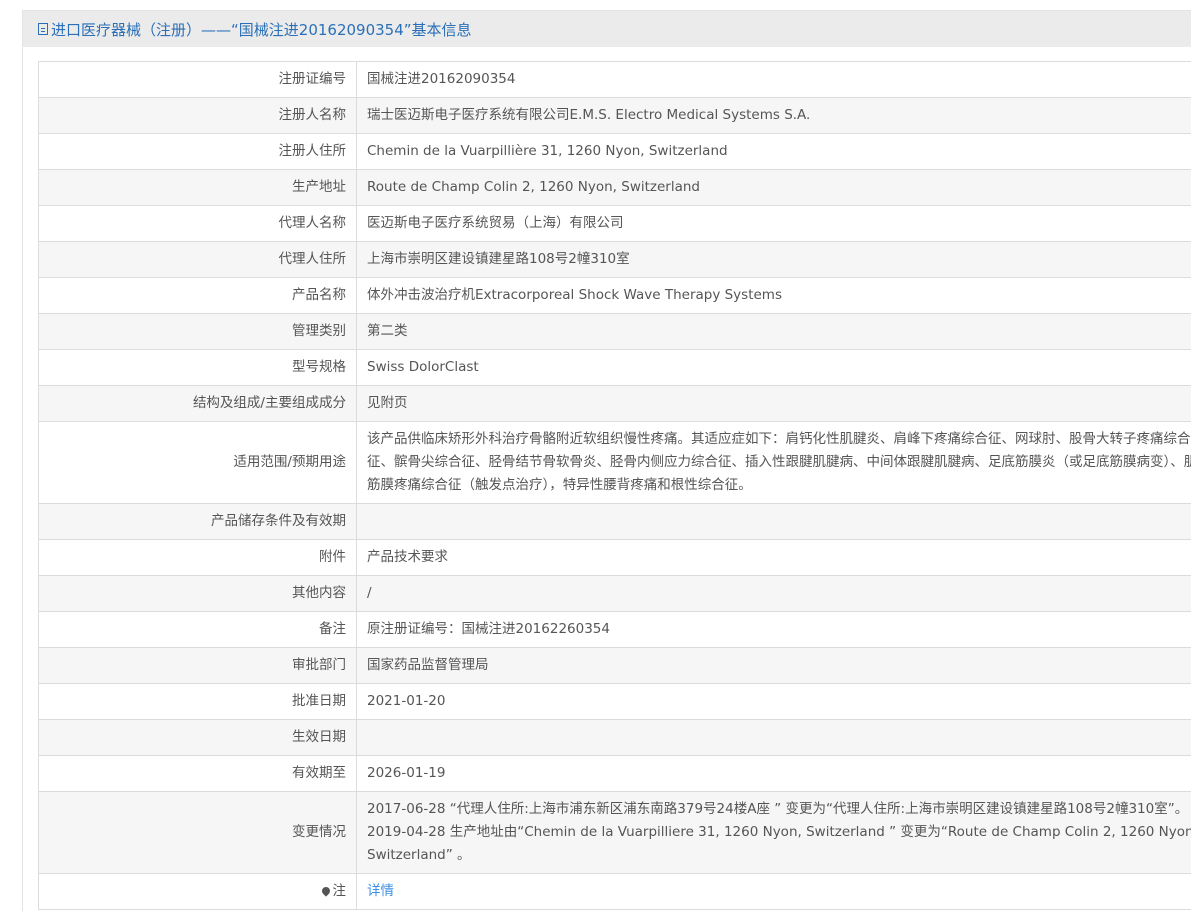 The height and width of the screenshot is (911, 1191). I want to click on field-label: 批准日期, so click(198, 702).